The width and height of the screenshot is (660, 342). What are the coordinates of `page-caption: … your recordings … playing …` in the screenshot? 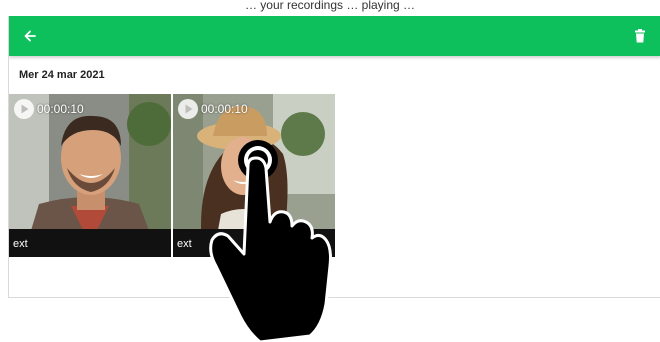 It's located at (330, 6).